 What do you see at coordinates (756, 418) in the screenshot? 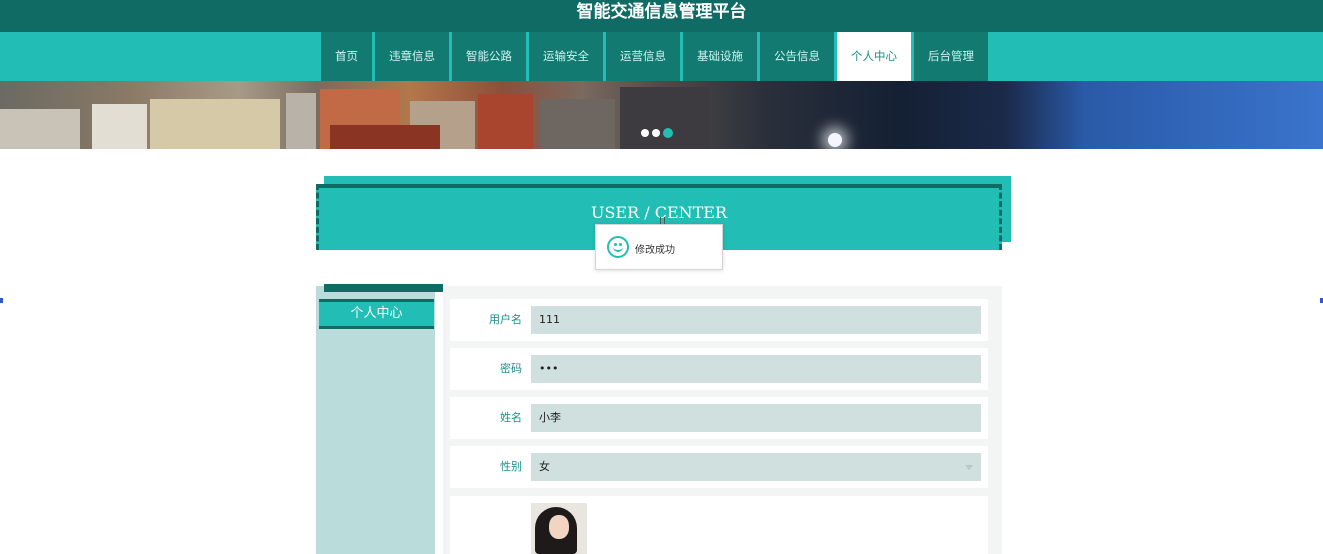
I see `name-field: 小李` at bounding box center [756, 418].